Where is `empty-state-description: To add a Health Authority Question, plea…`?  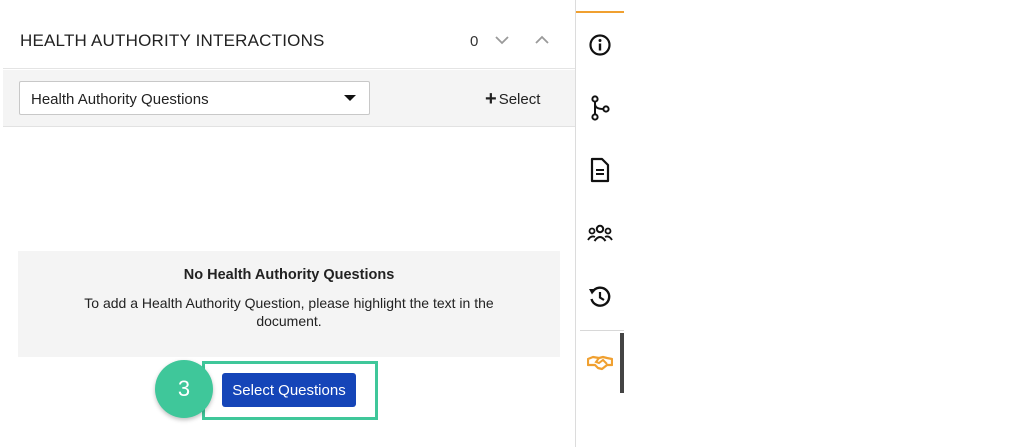 empty-state-description: To add a Health Authority Question, plea… is located at coordinates (289, 312).